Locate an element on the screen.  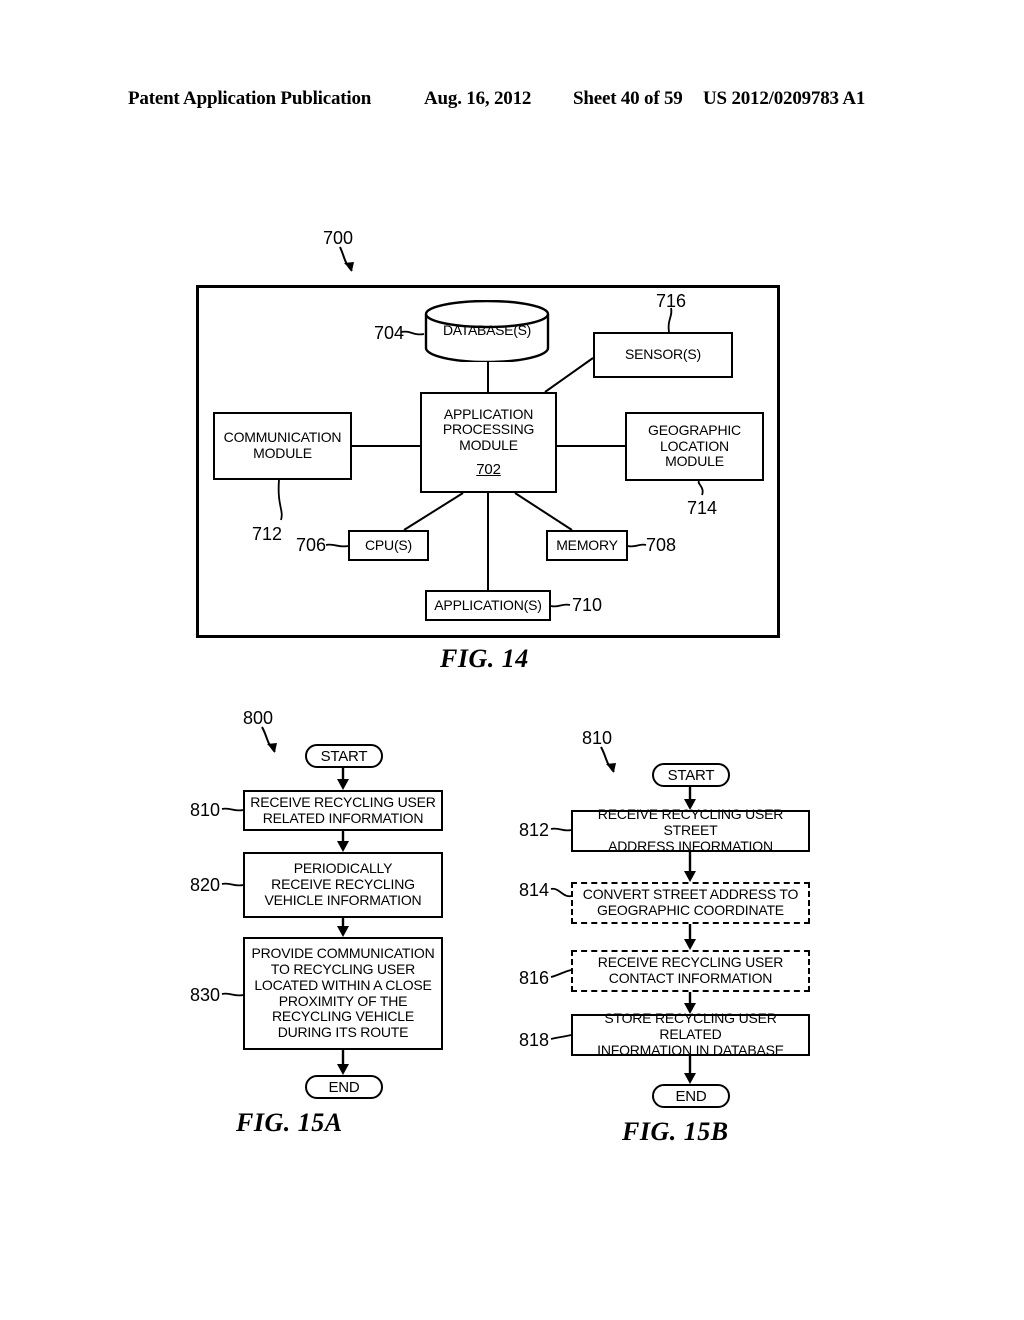
fig15b-end-label: END is located at coordinates (691, 1096).